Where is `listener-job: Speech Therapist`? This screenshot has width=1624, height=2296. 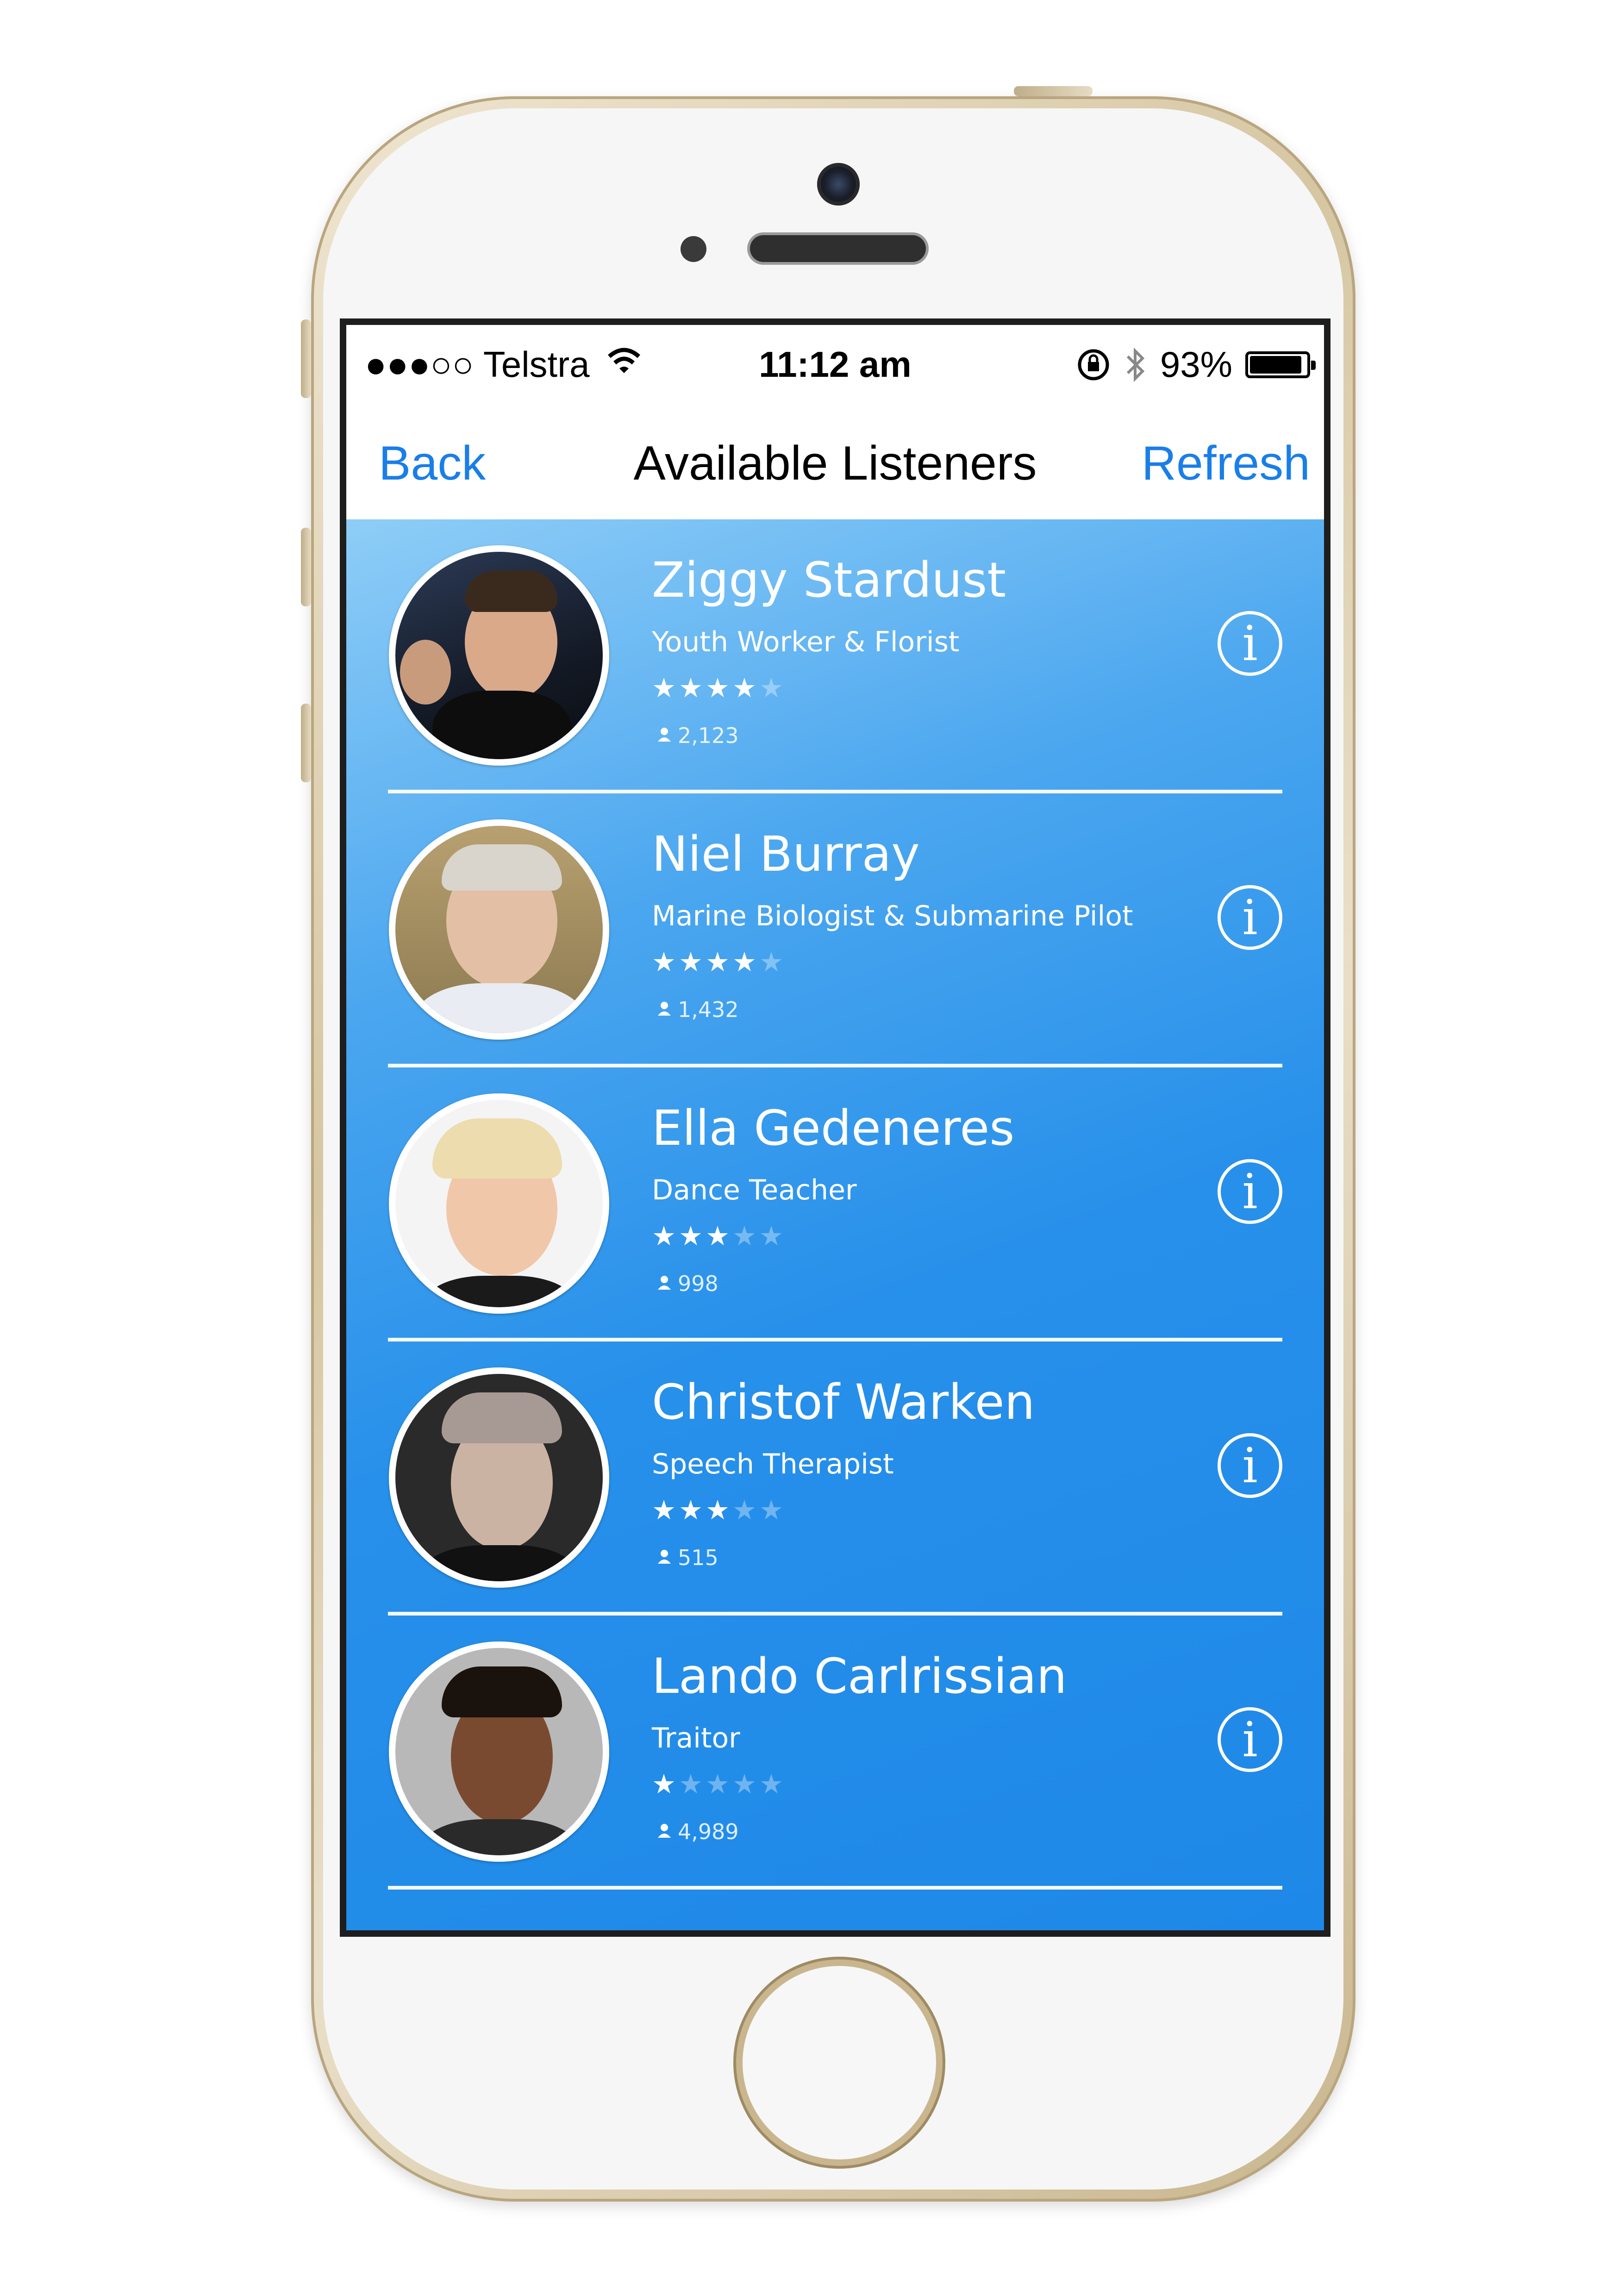
listener-job: Speech Therapist is located at coordinates (773, 1464).